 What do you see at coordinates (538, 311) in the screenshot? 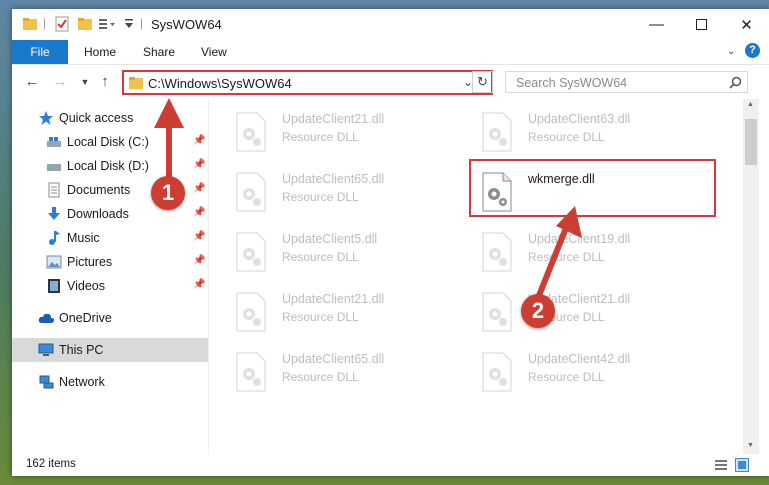
I see `callout-badge-2: 2` at bounding box center [538, 311].